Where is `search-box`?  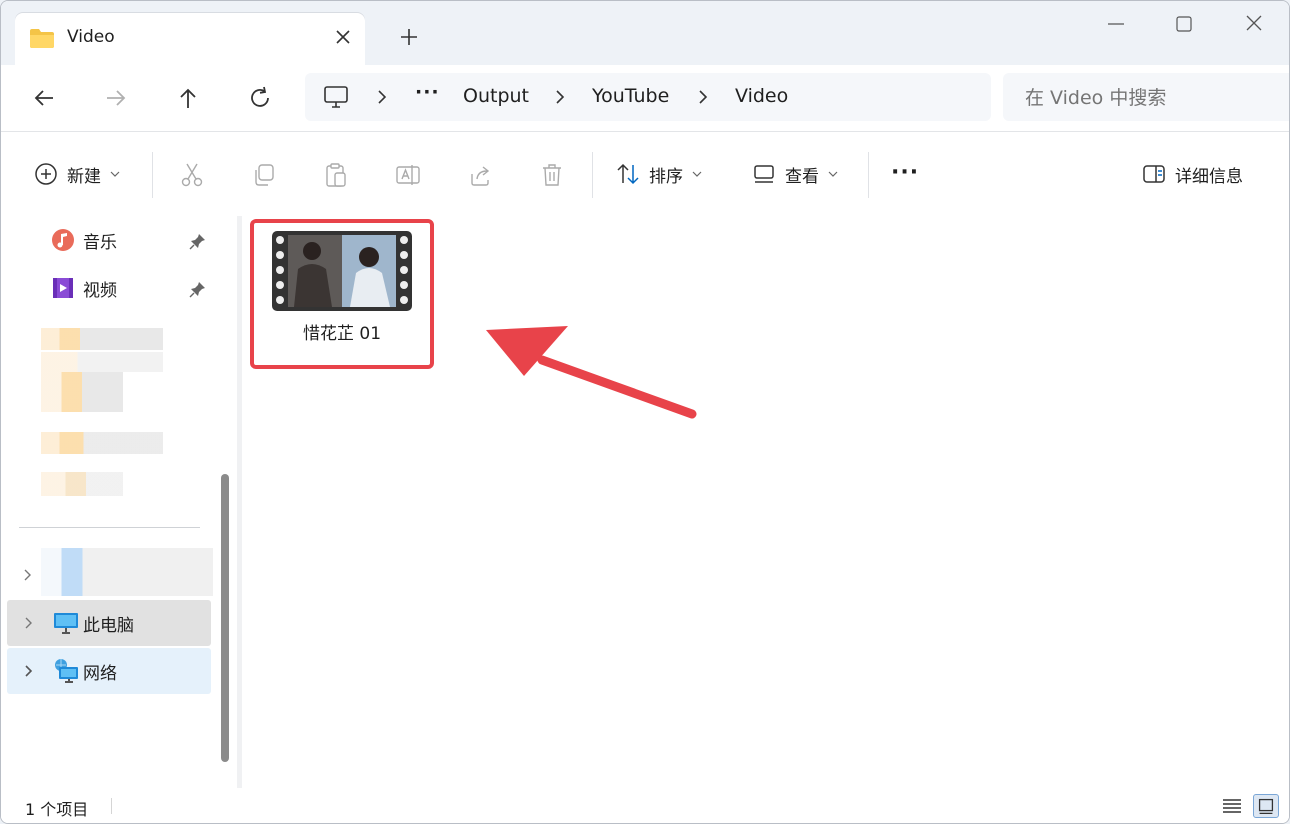 search-box is located at coordinates (1146, 98).